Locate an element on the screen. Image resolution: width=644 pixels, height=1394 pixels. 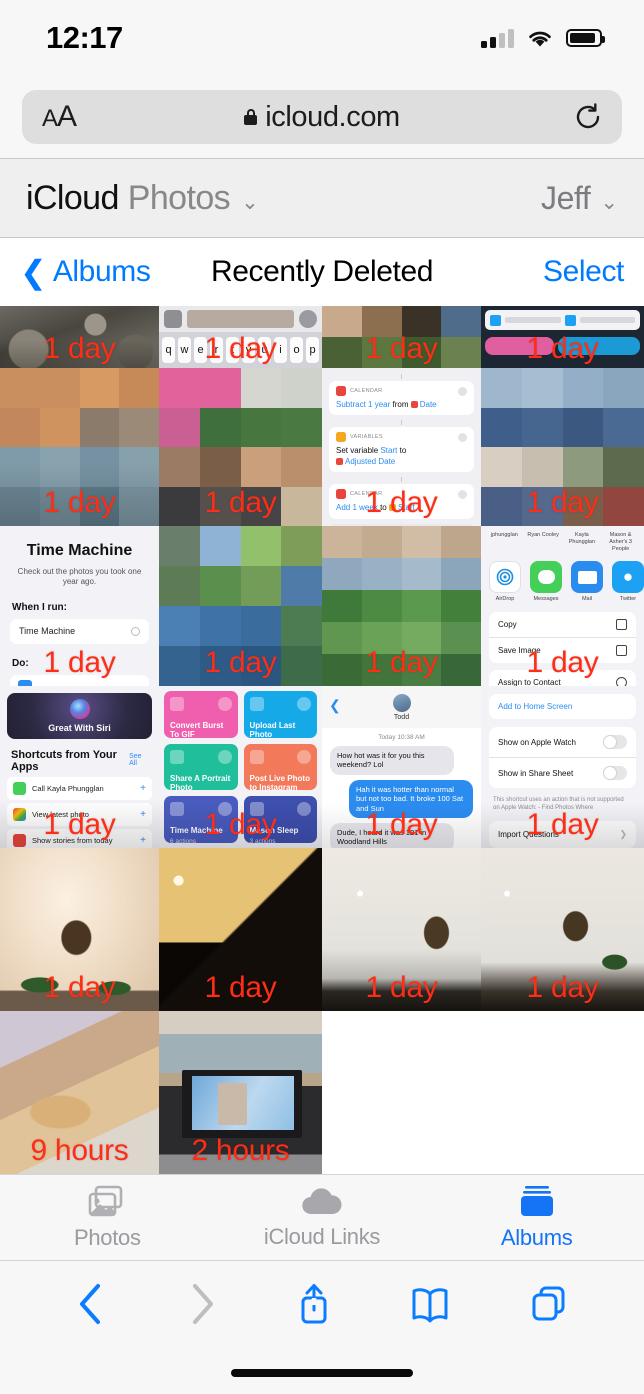
share-person: jphungglan is located at coordinates (504, 535).